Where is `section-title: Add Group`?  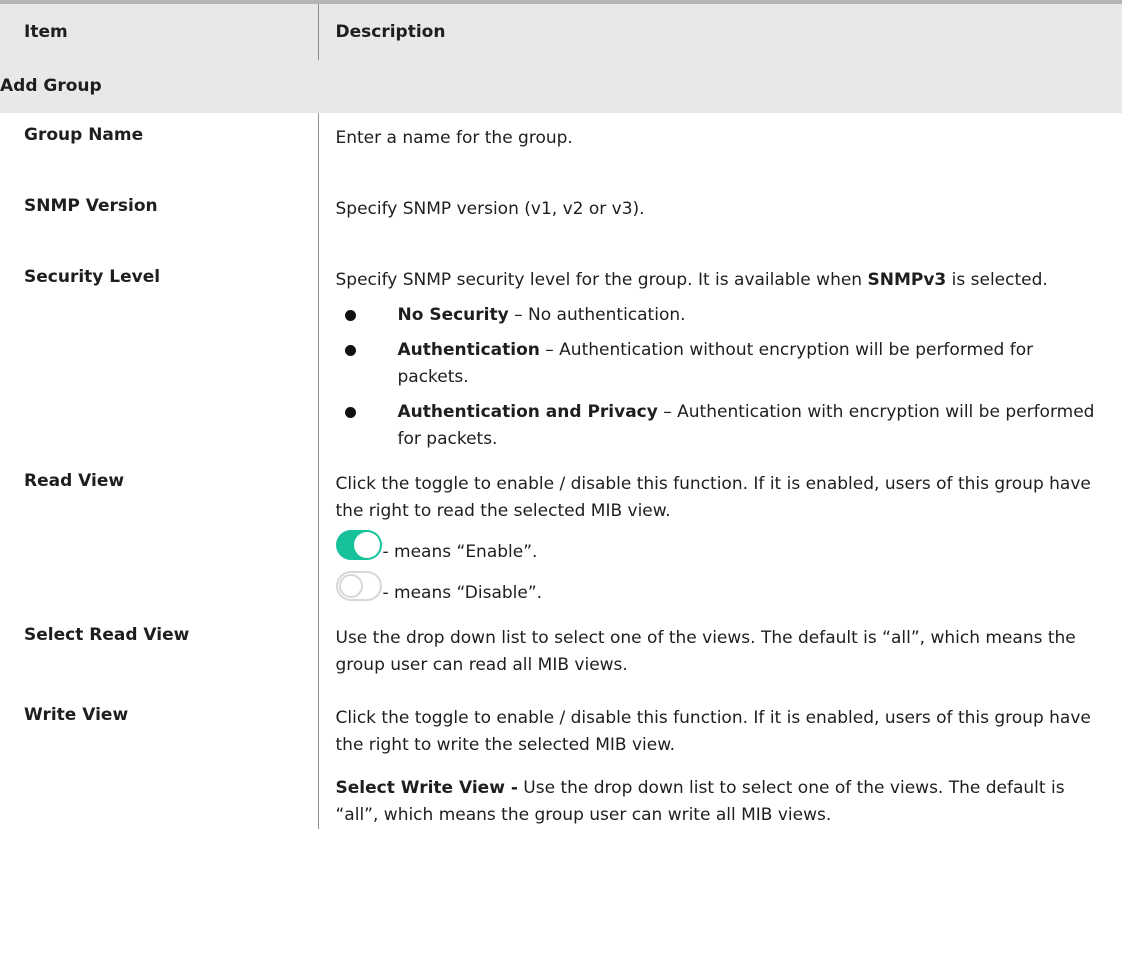 section-title: Add Group is located at coordinates (561, 86).